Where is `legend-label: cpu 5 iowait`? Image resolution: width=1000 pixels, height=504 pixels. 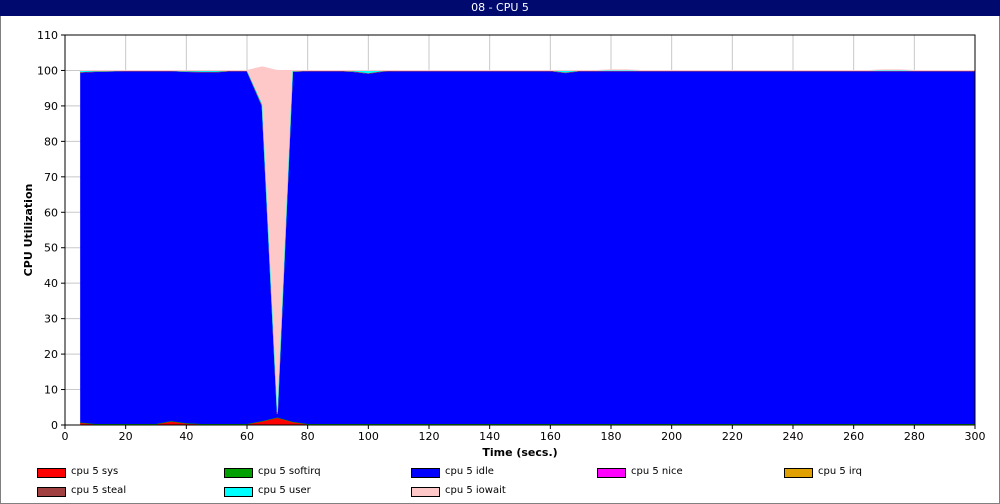
legend-label: cpu 5 iowait is located at coordinates (475, 490).